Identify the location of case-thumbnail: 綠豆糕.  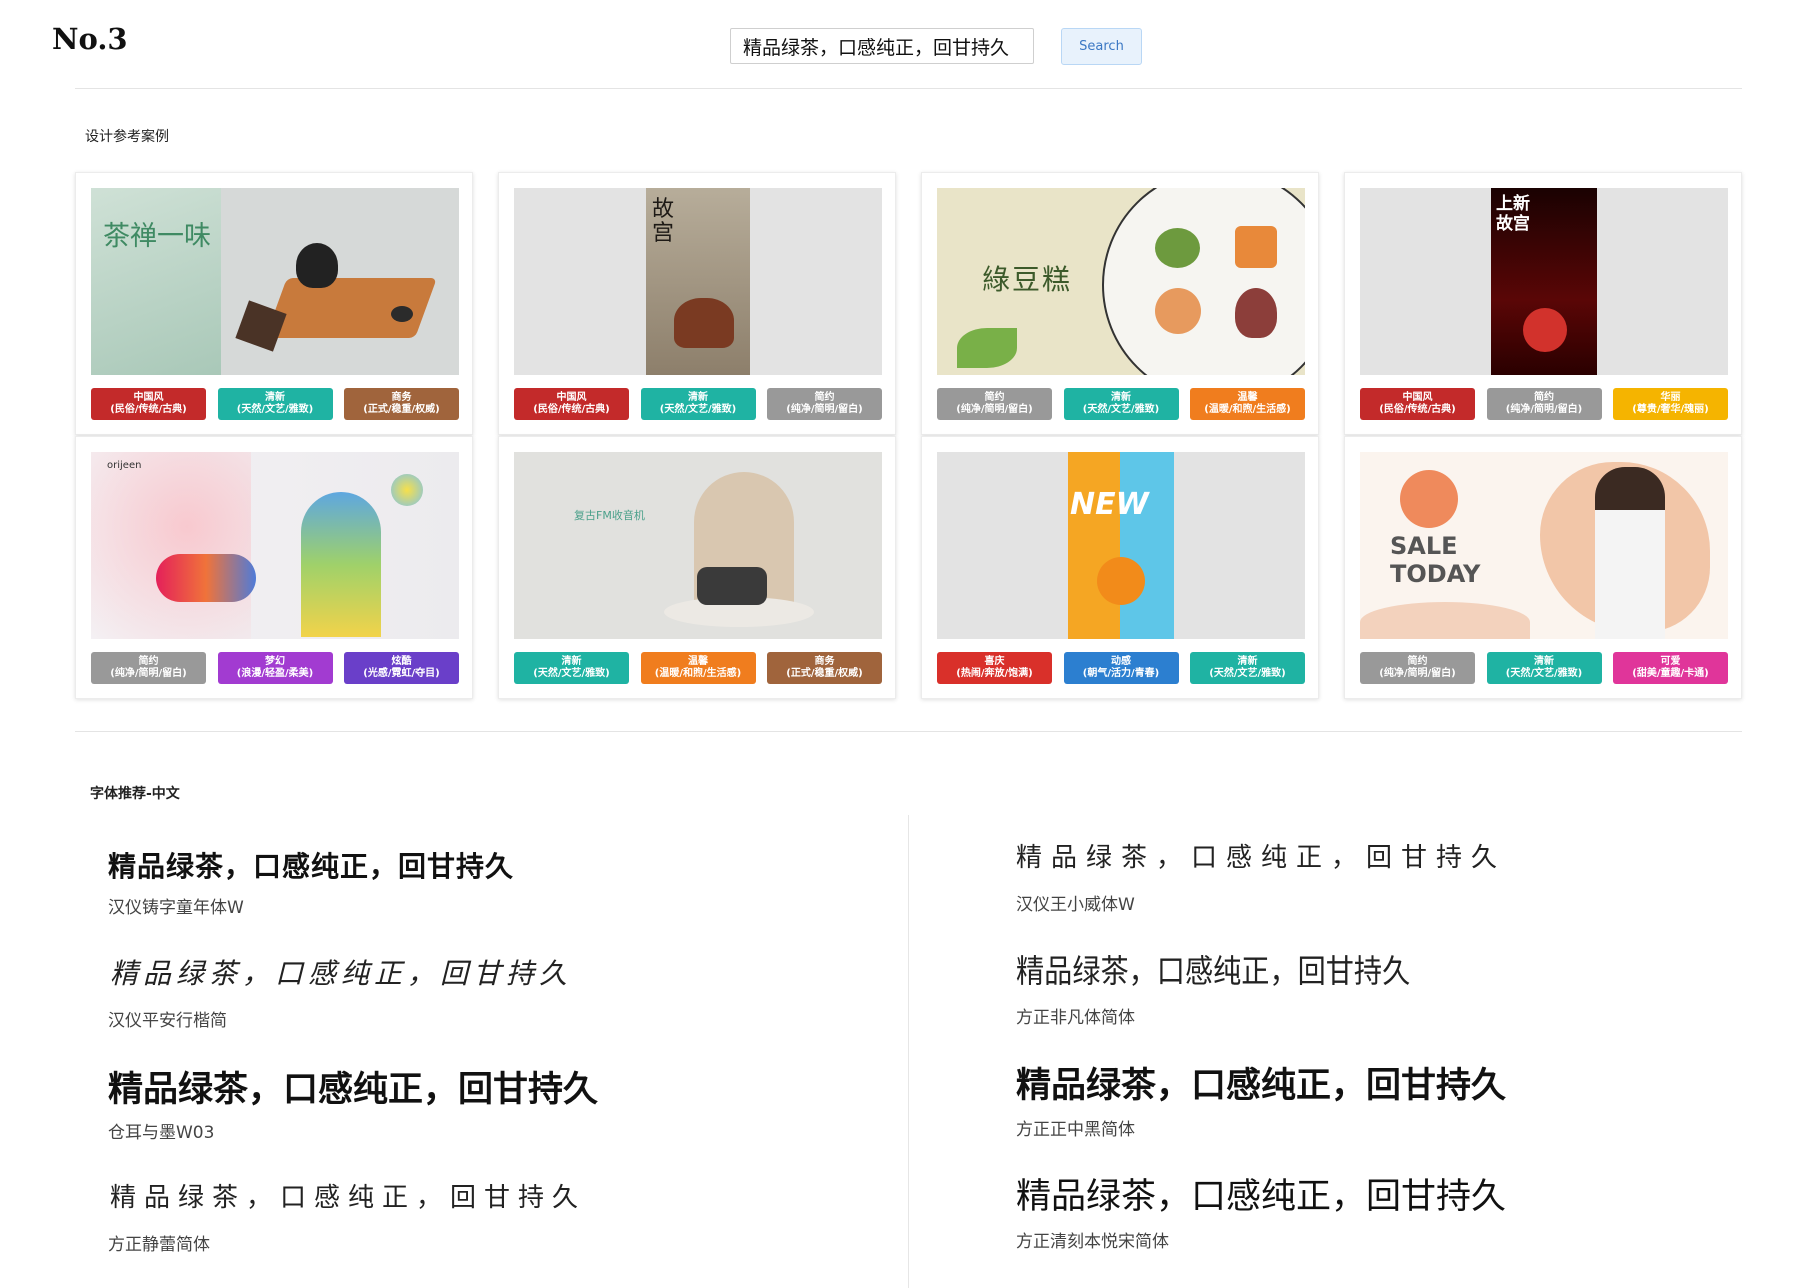
(1121, 281).